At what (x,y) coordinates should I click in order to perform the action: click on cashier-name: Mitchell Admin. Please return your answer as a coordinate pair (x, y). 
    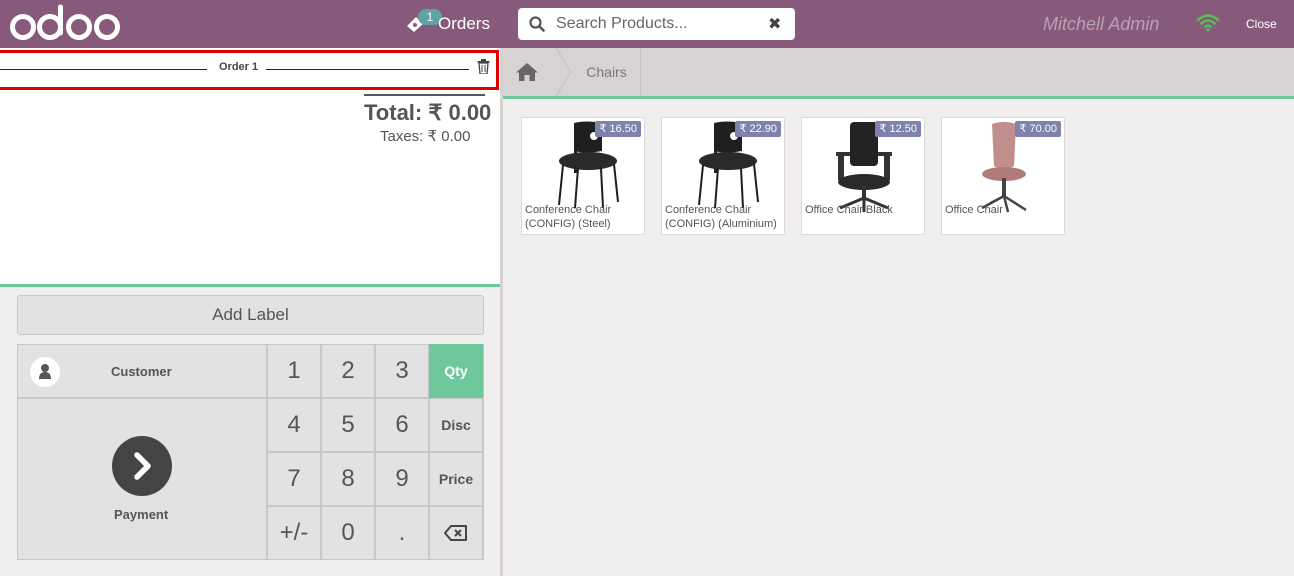
    Looking at the image, I should click on (1101, 24).